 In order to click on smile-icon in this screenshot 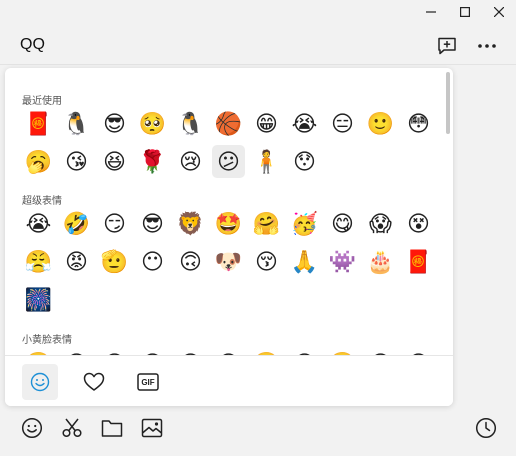, I will do `click(40, 382)`.